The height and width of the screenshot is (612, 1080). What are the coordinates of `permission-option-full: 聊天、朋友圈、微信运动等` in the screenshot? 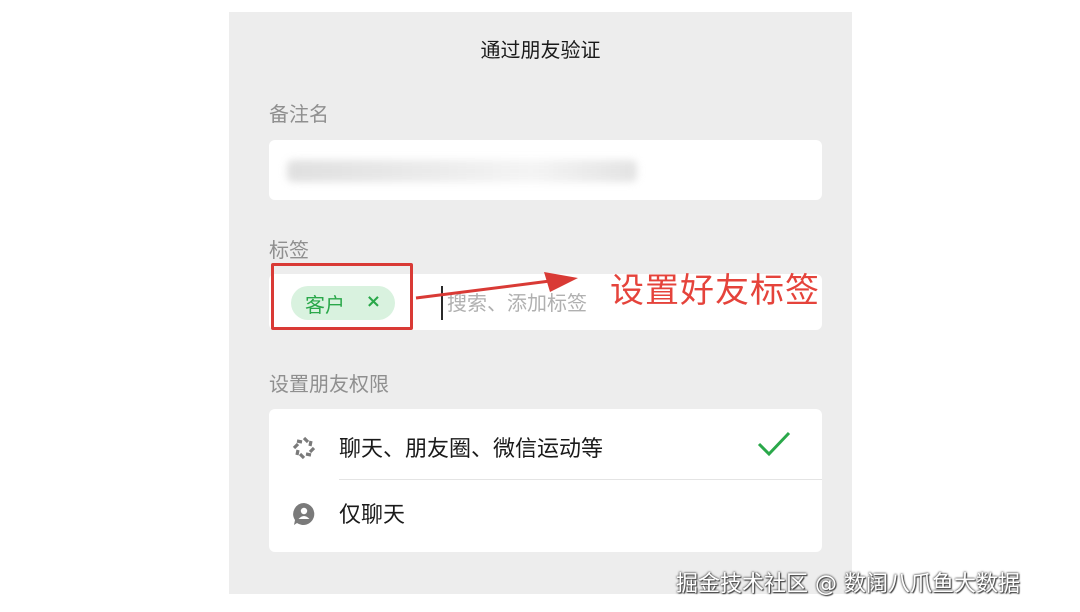 It's located at (545, 447).